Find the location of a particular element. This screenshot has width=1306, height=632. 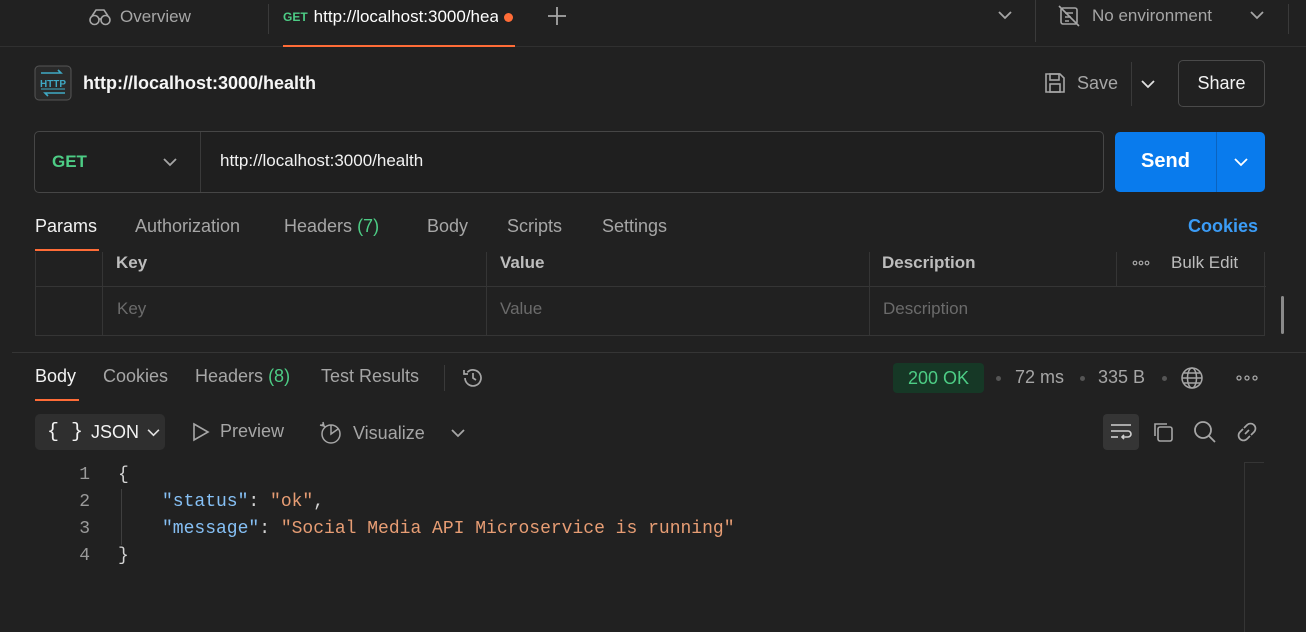

tab-overview: Overview is located at coordinates (139, 17).